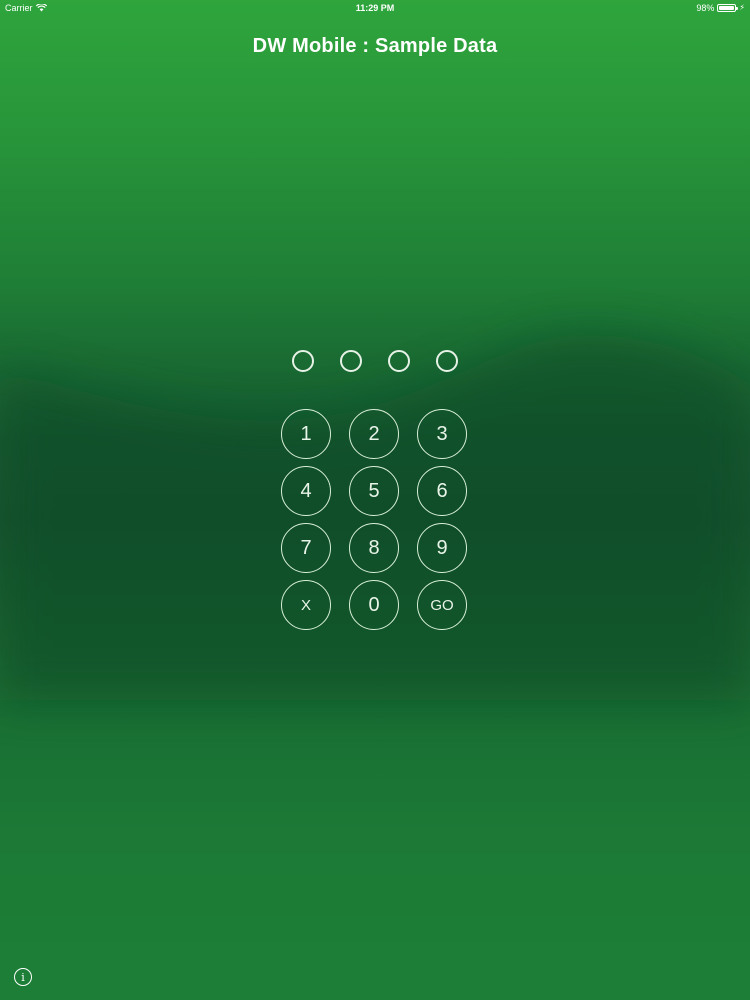 The height and width of the screenshot is (1000, 750). What do you see at coordinates (737, 8) in the screenshot?
I see `battery-nub` at bounding box center [737, 8].